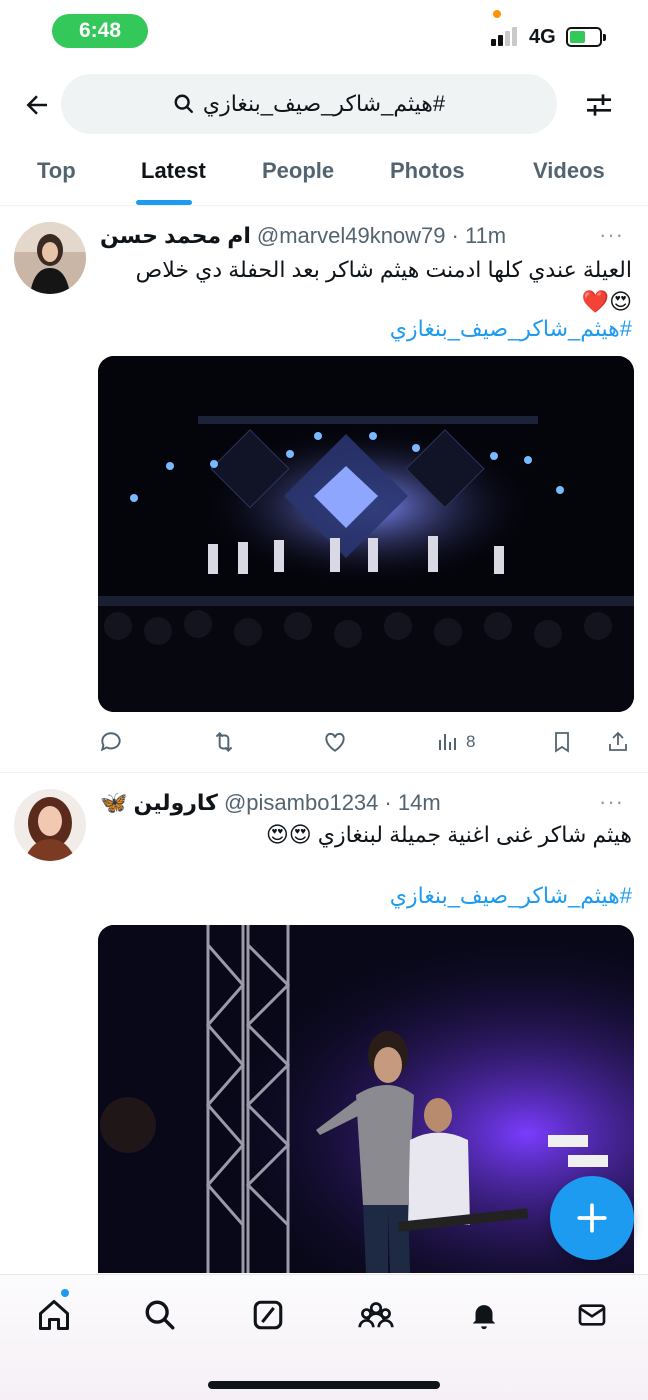  I want to click on author-name-text: كارولين, so click(175, 802).